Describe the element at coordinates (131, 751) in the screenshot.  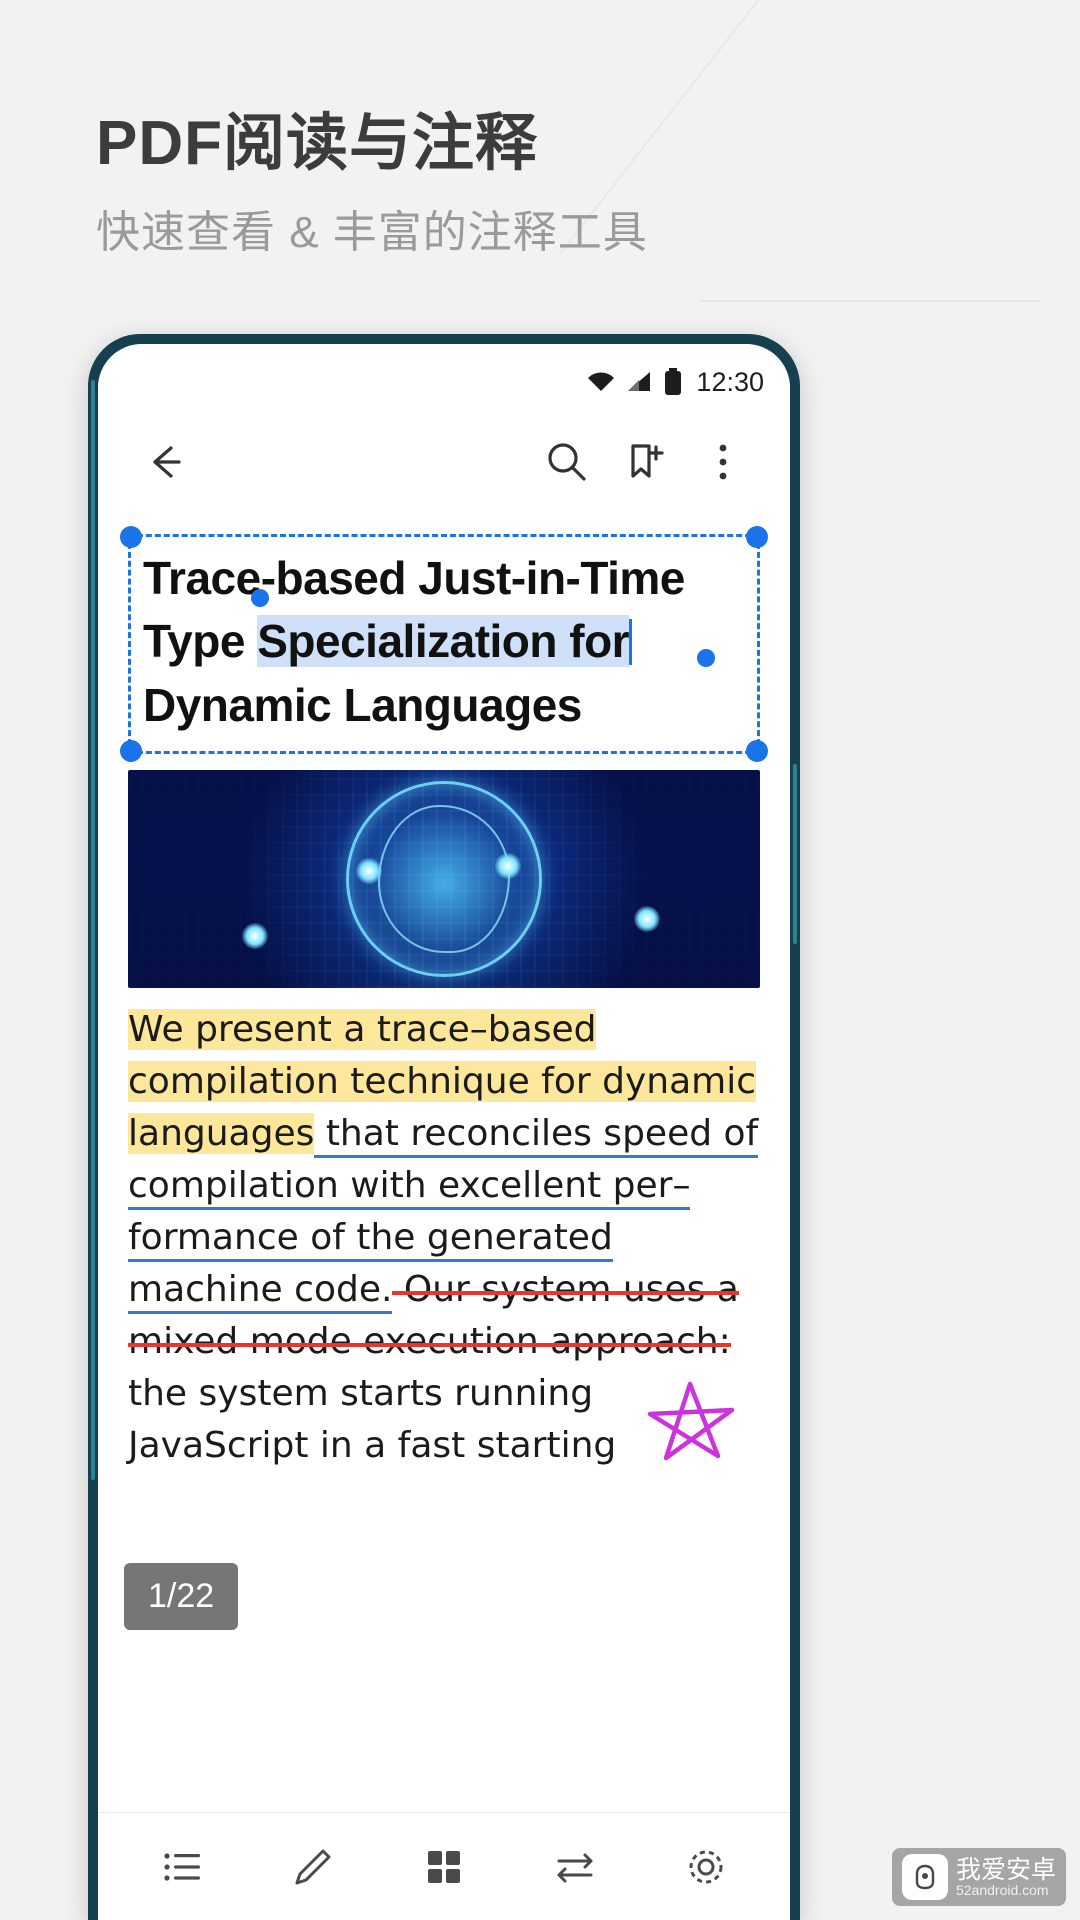
I see `selection-handle-bottom-left` at that location.